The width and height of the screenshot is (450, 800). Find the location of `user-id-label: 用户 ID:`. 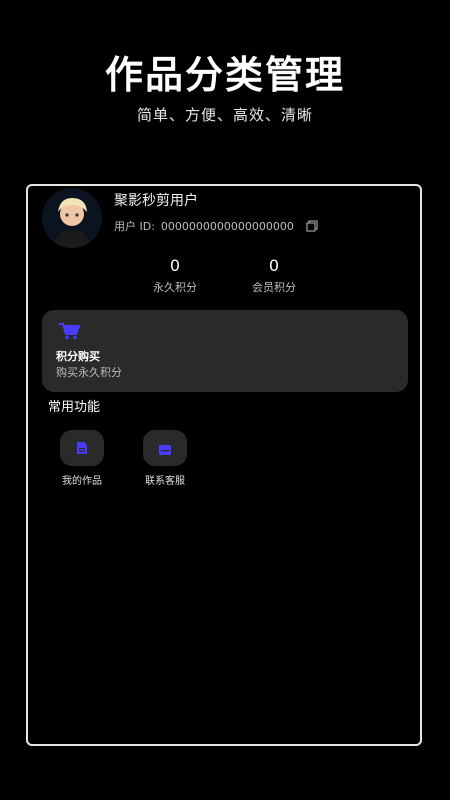

user-id-label: 用户 ID: is located at coordinates (134, 226).